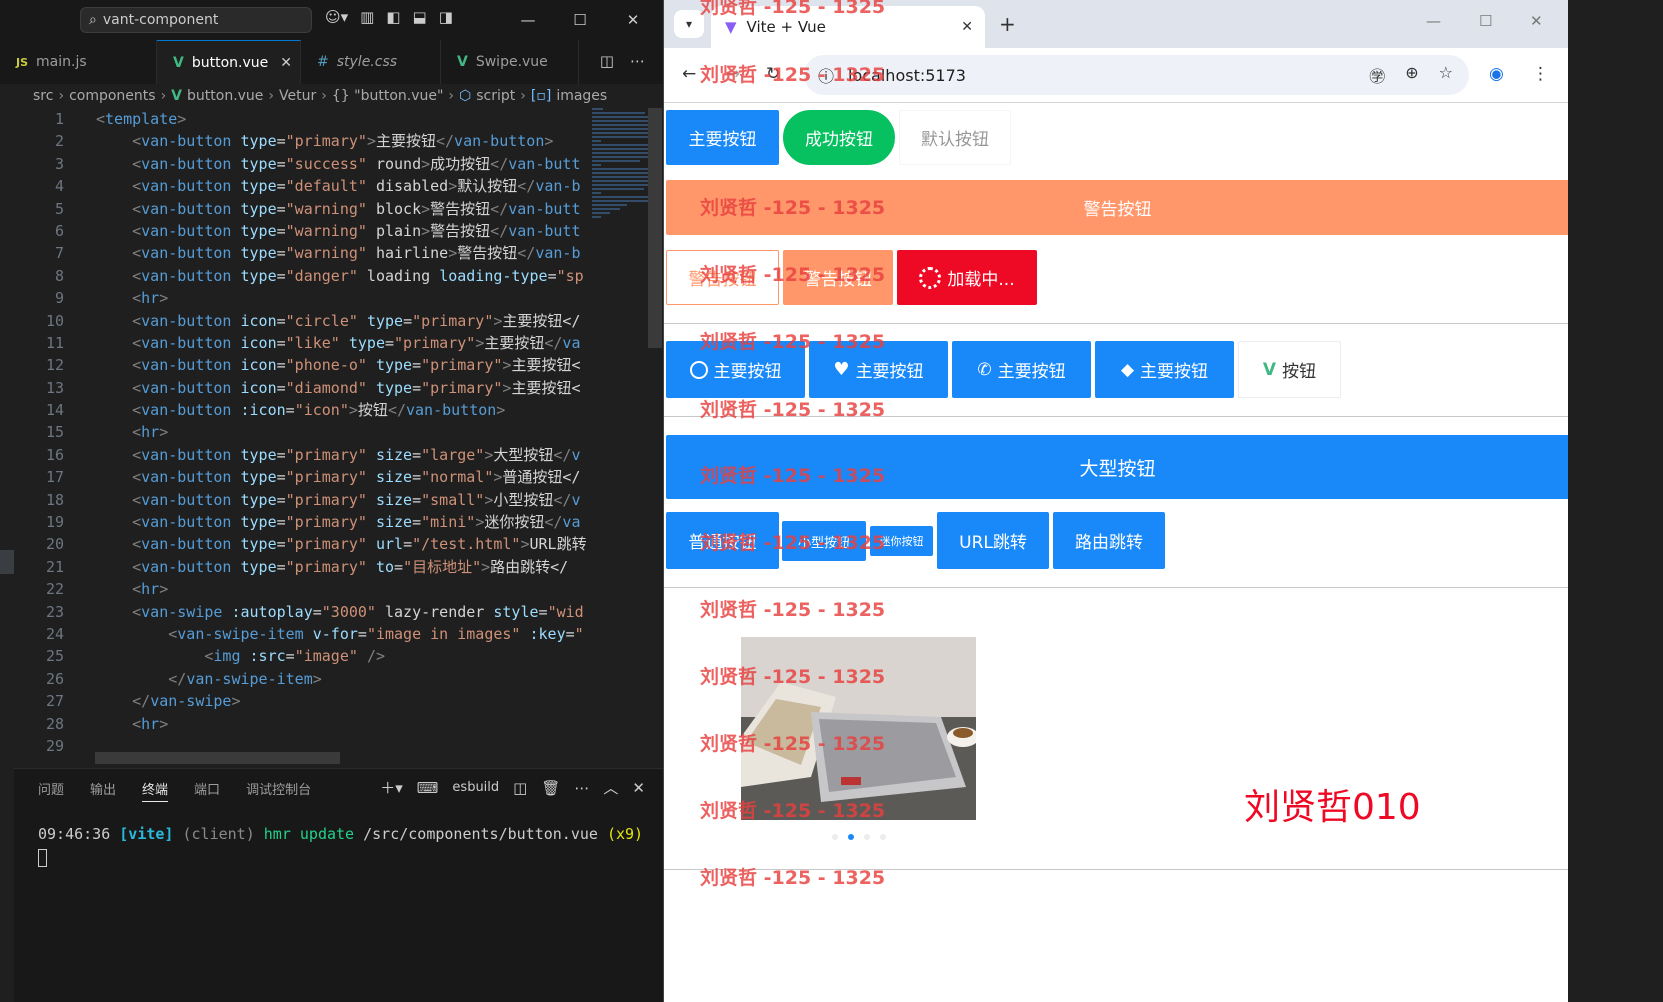 The width and height of the screenshot is (1663, 1002). Describe the element at coordinates (229, 62) in the screenshot. I see `tab-button-vue: V button.vue ✕` at that location.